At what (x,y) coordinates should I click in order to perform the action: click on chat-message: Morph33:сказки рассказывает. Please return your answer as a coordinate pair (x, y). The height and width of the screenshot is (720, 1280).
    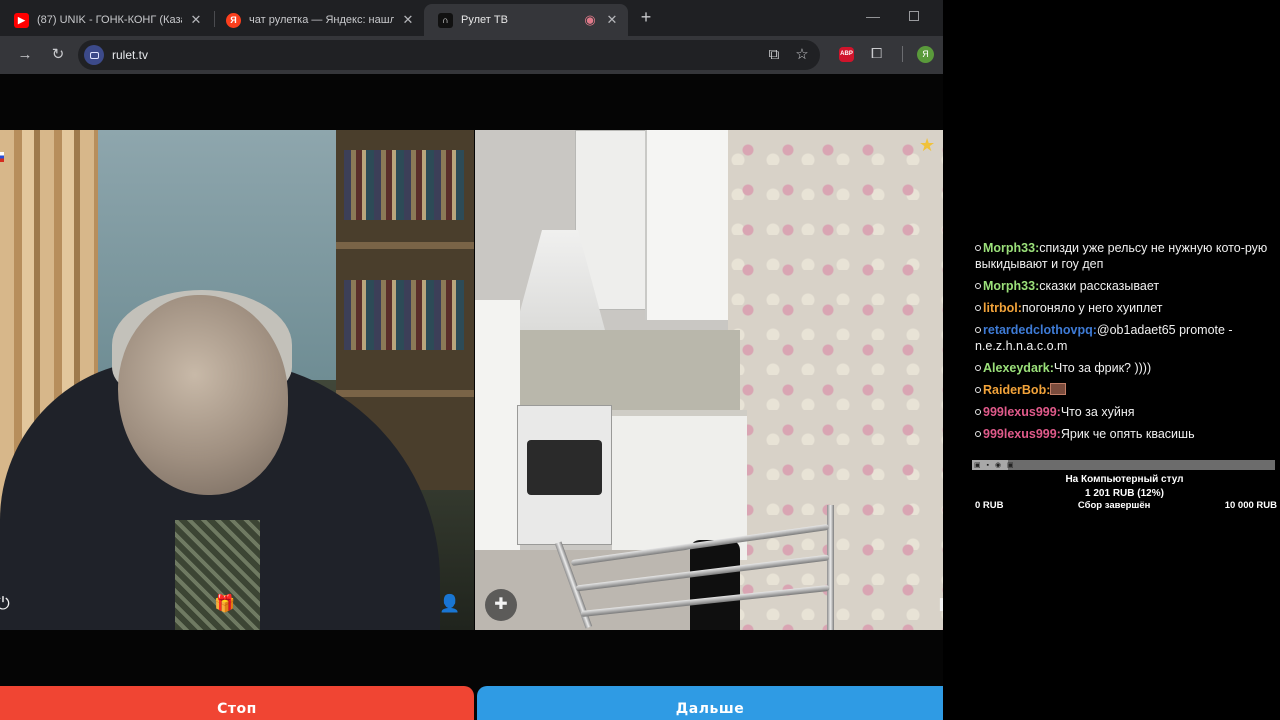
    Looking at the image, I should click on (1123, 286).